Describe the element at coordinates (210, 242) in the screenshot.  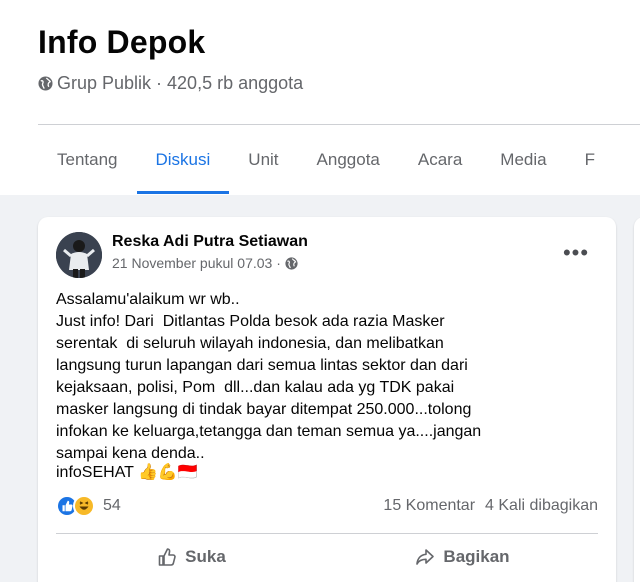
I see `post-author: Reska Adi Putra Setiawan` at that location.